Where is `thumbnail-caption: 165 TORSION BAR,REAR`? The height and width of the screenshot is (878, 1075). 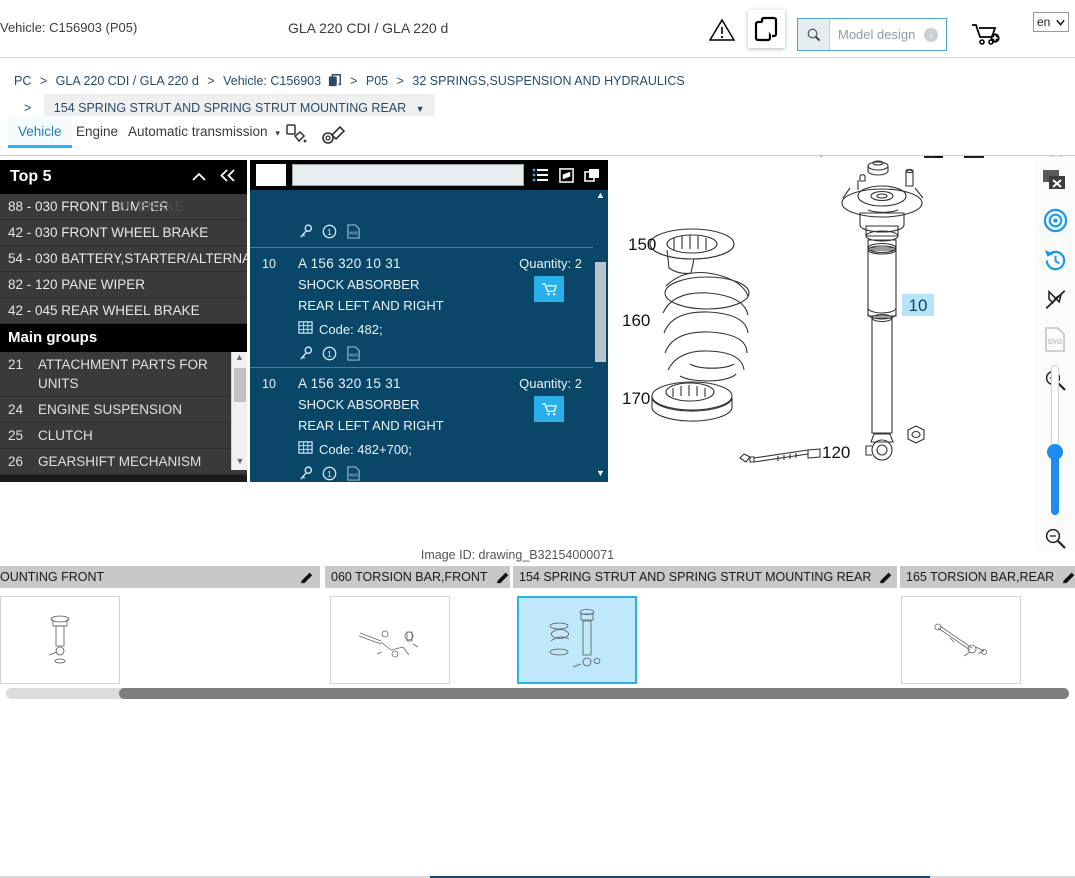
thumbnail-caption: 165 TORSION BAR,REAR is located at coordinates (987, 577).